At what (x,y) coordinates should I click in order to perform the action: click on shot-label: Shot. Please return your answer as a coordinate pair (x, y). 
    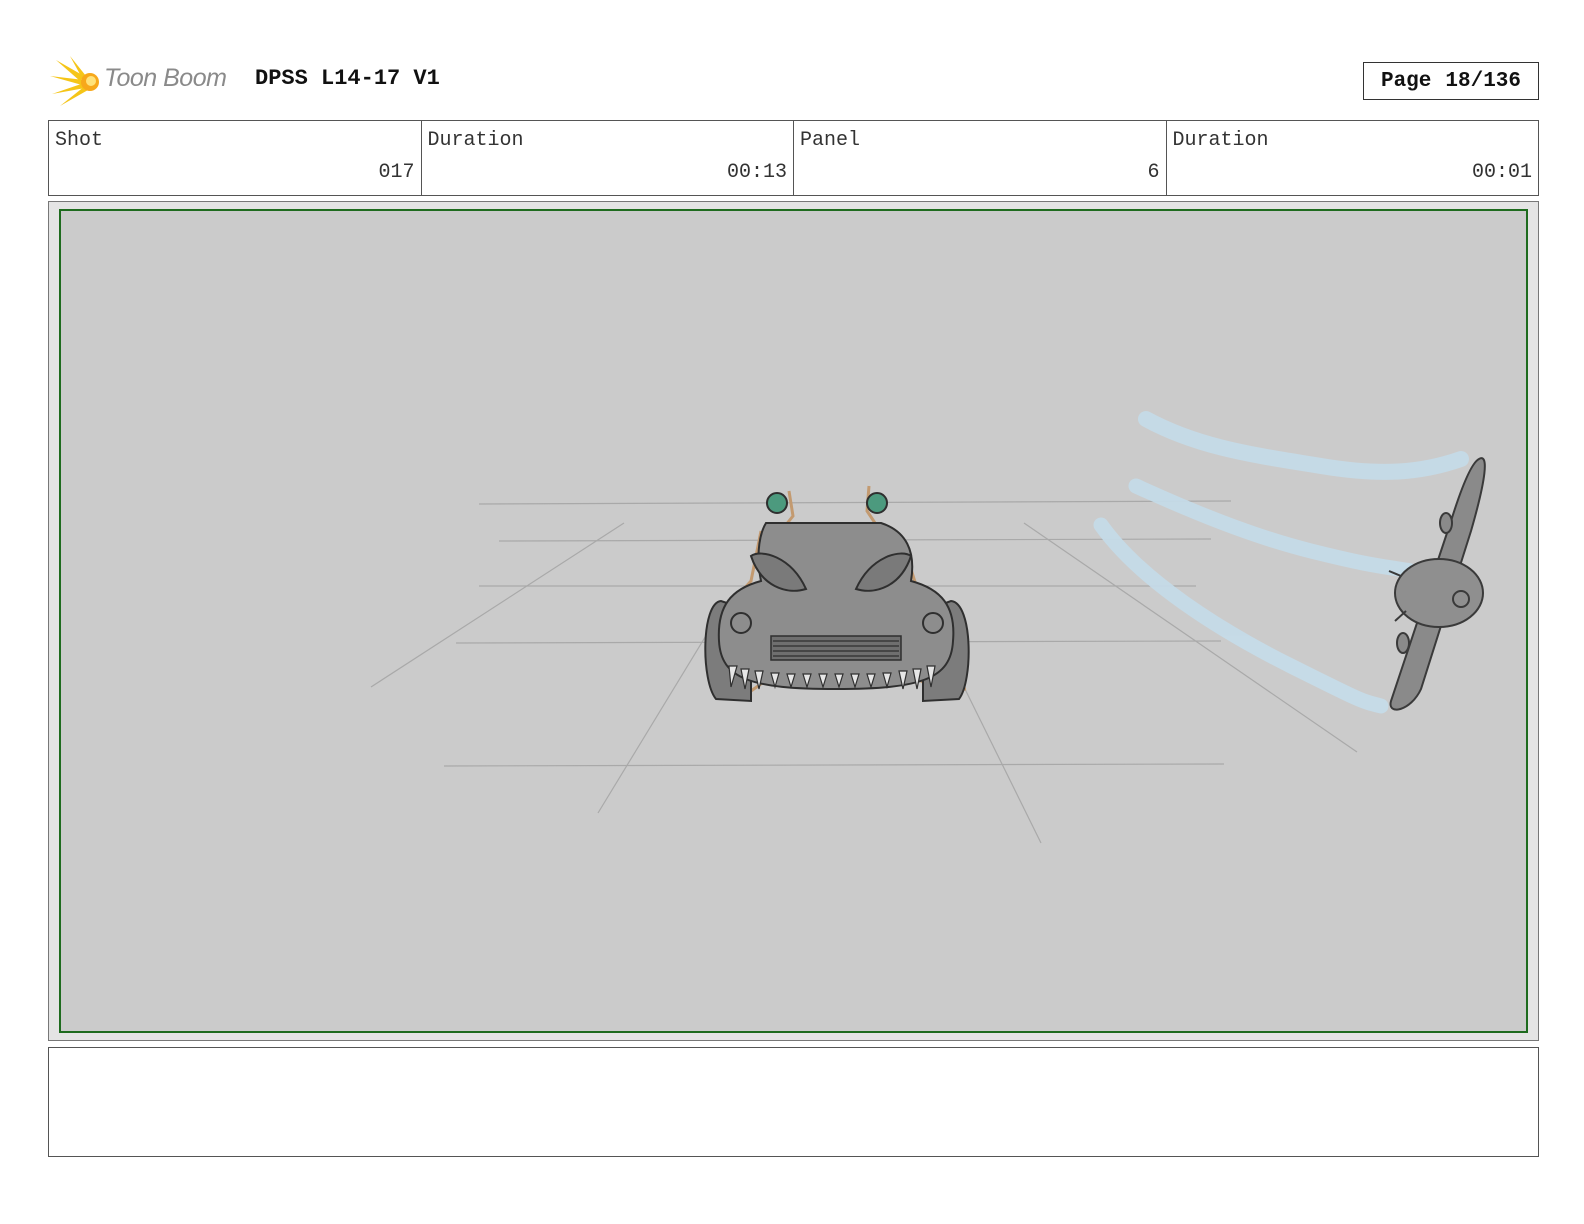
    Looking at the image, I should click on (79, 140).